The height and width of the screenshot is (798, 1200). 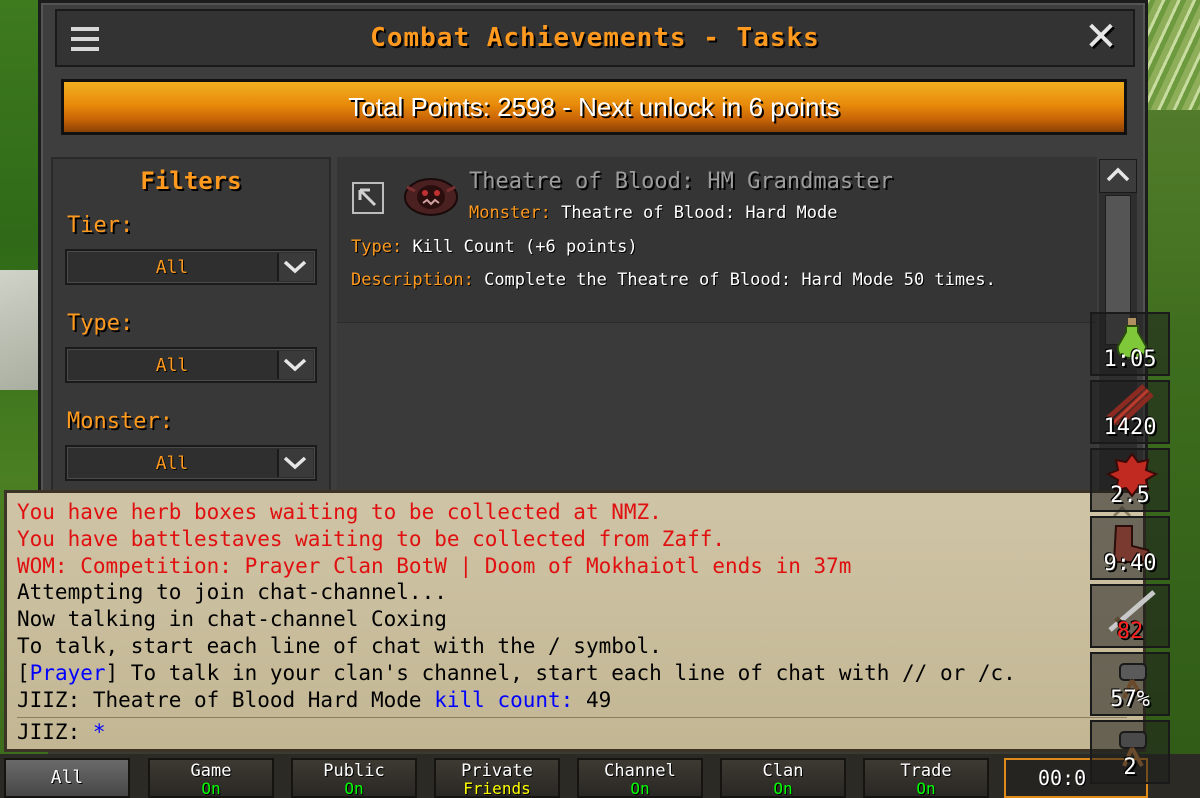 I want to click on tab-label: All, so click(x=67, y=777).